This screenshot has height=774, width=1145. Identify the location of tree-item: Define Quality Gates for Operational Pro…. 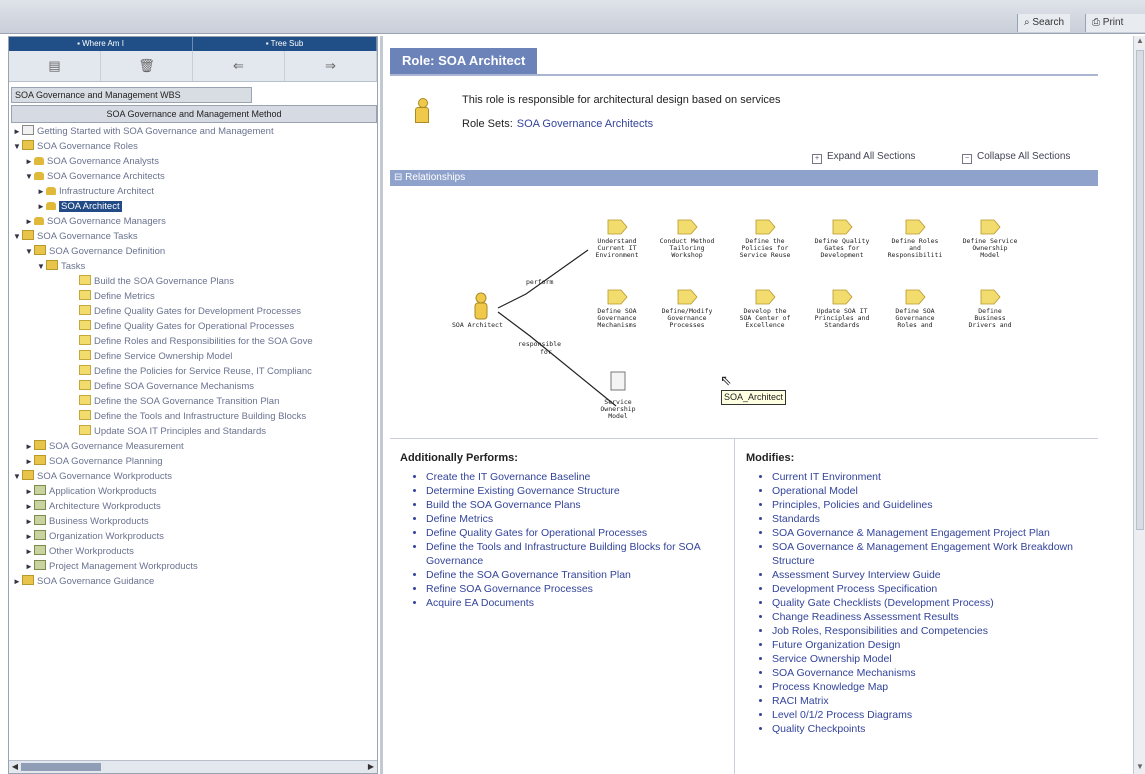
(186, 327).